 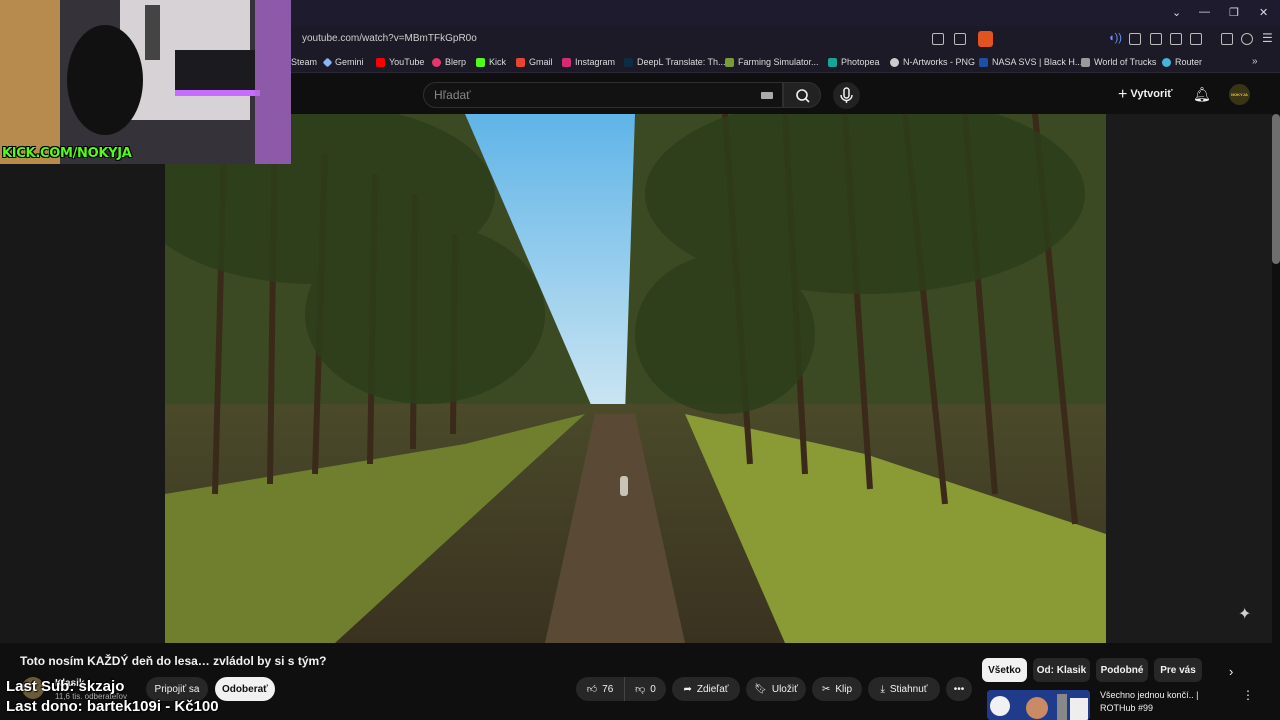 What do you see at coordinates (588, 62) in the screenshot?
I see `bookmark-instagram: Instagram` at bounding box center [588, 62].